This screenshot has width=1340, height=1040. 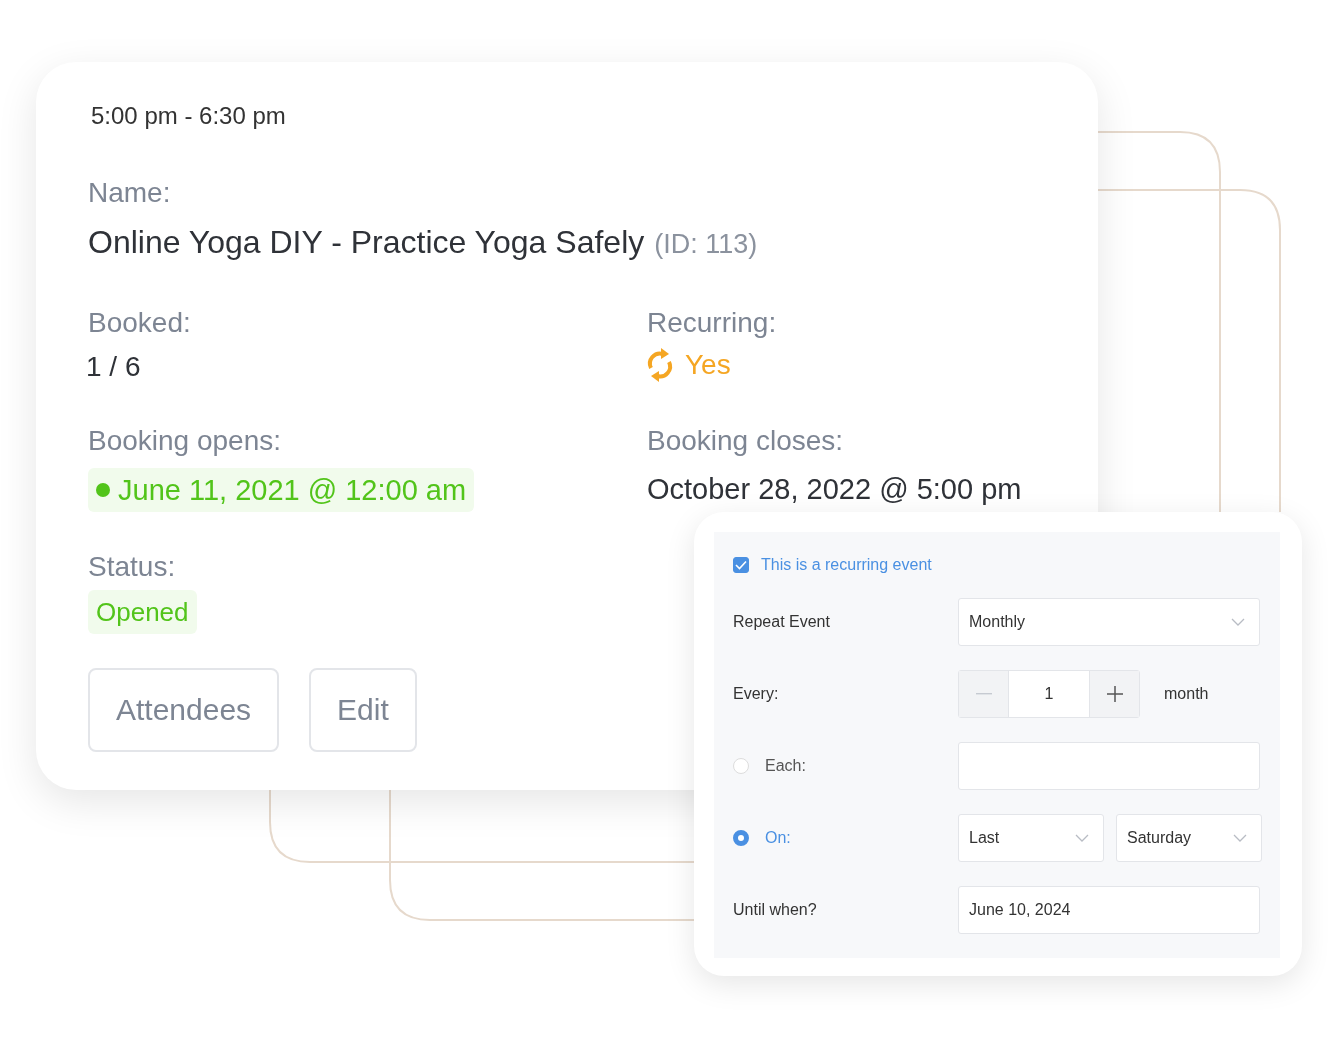 I want to click on form-label: Repeat Event, so click(x=782, y=622).